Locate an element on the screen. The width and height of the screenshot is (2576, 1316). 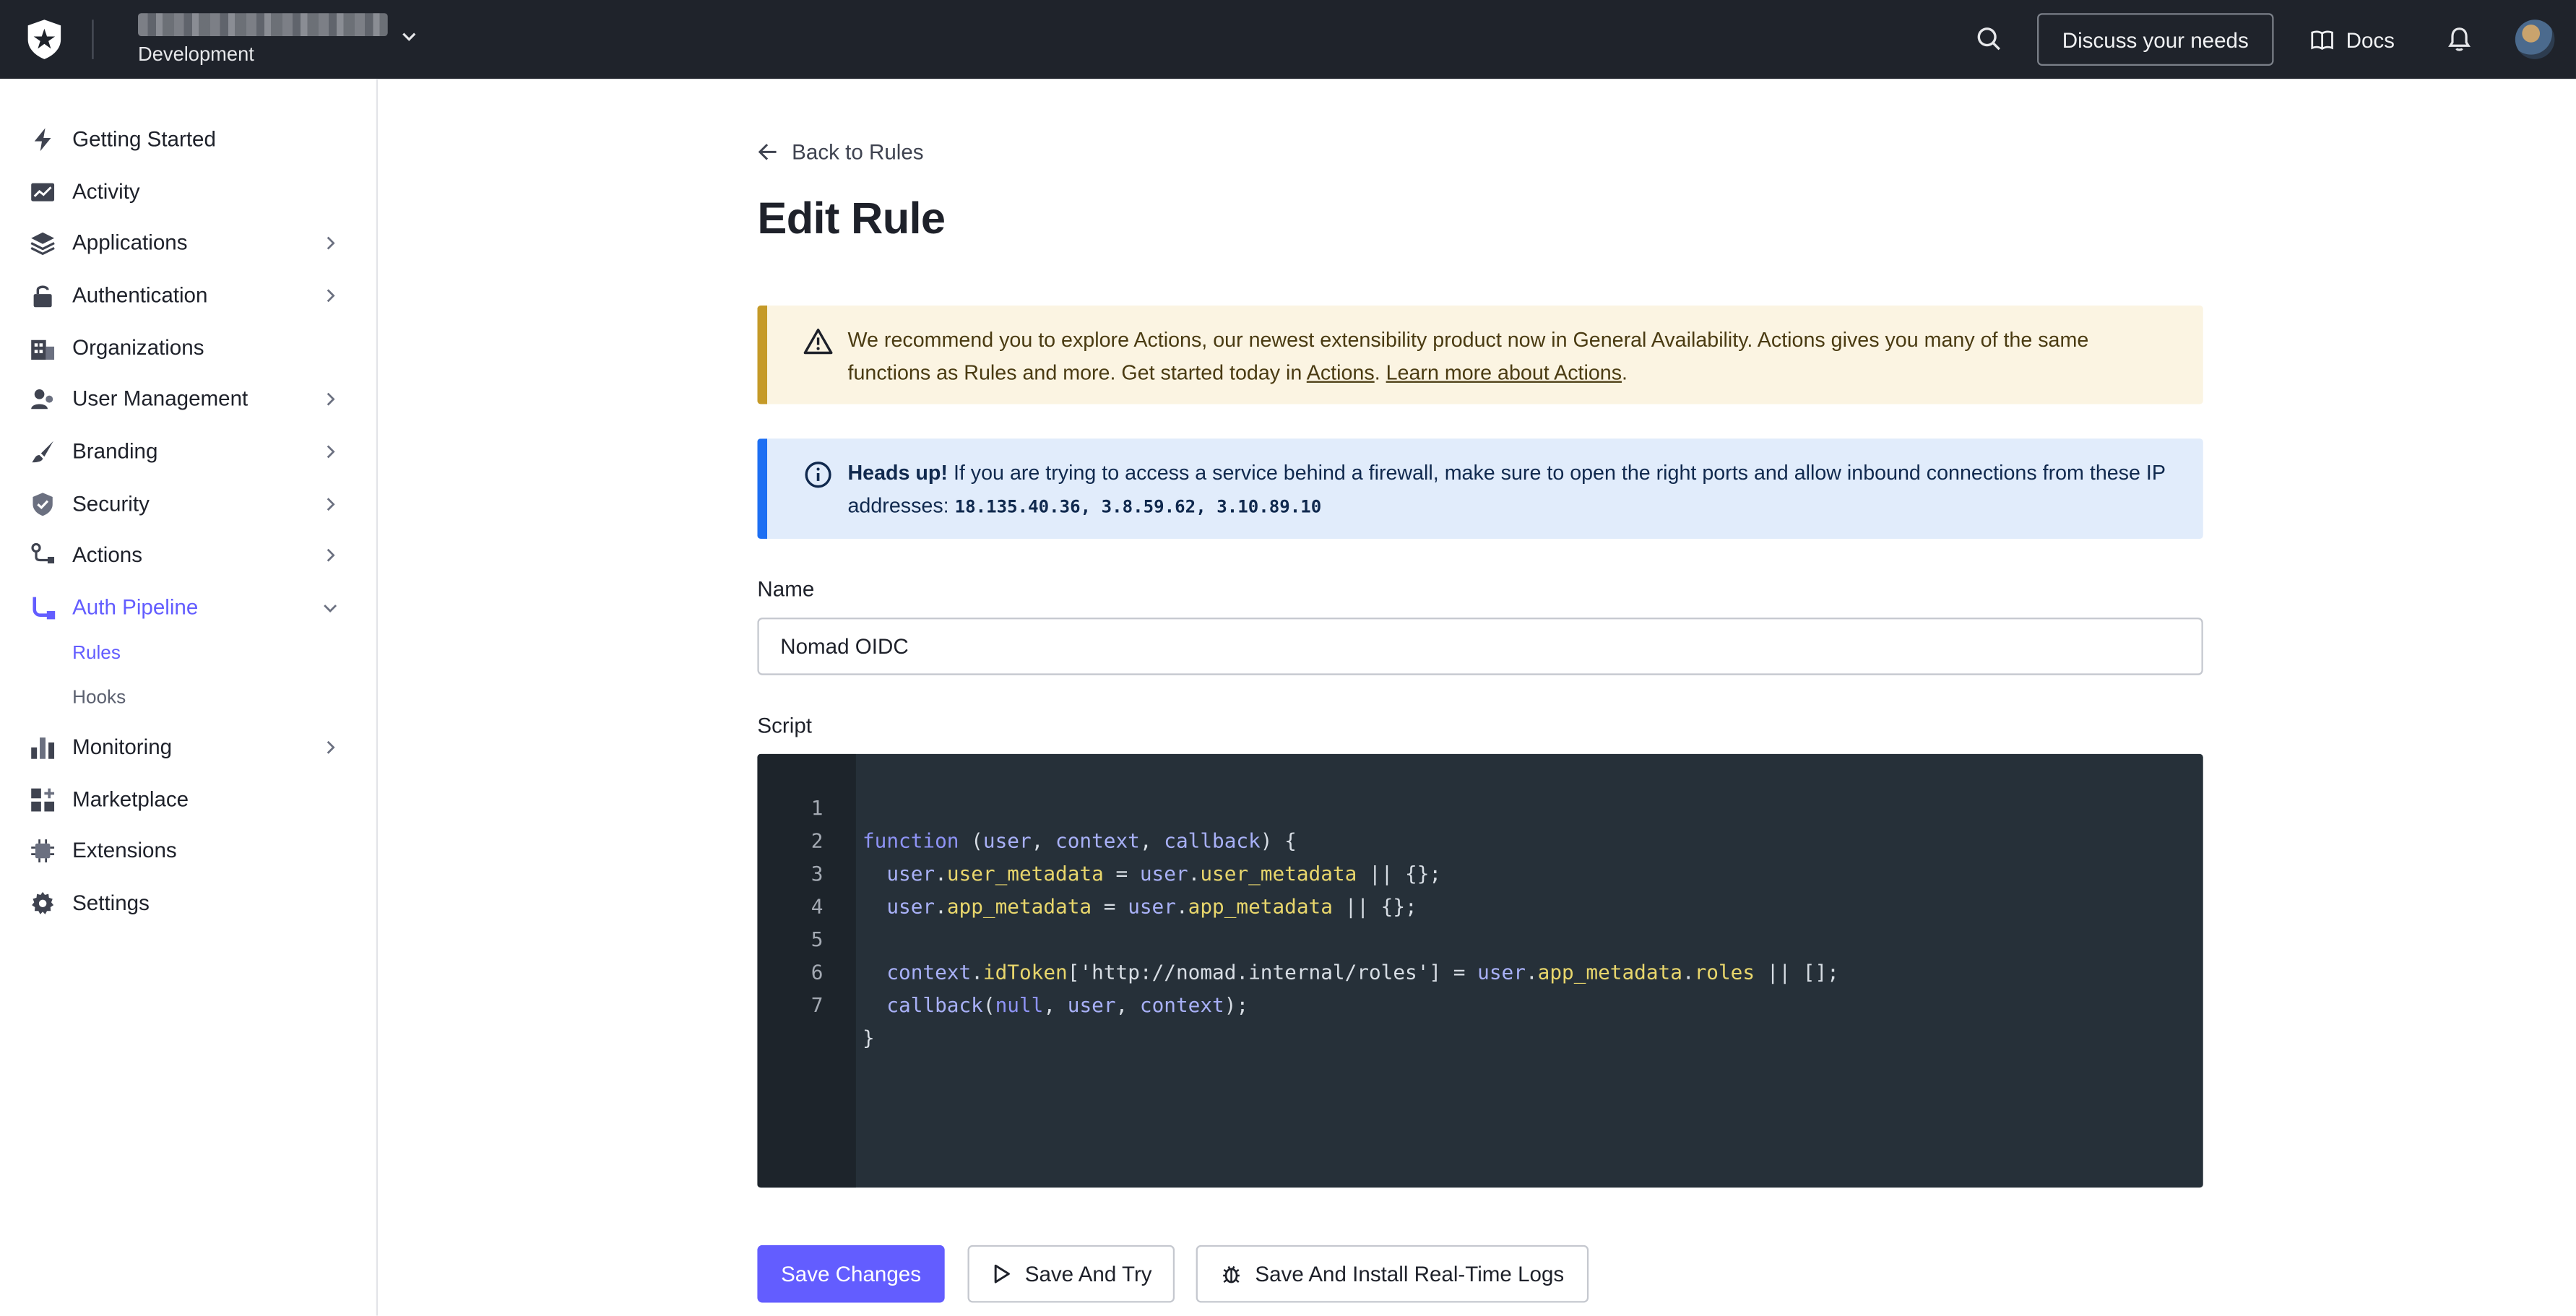
sidebar-item-applications: Applications is located at coordinates (188, 243).